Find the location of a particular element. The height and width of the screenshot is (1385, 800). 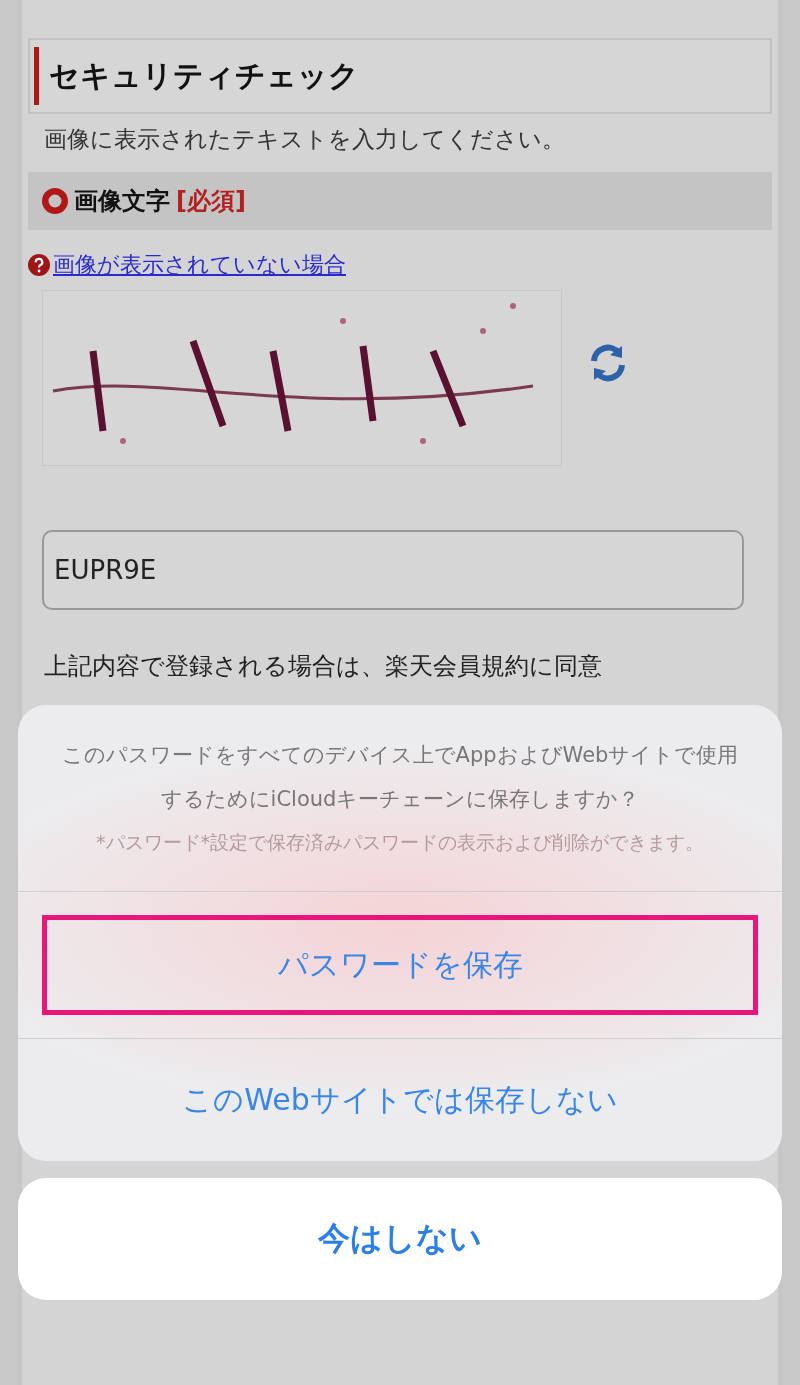

answer-field: EUPR9E is located at coordinates (393, 570).